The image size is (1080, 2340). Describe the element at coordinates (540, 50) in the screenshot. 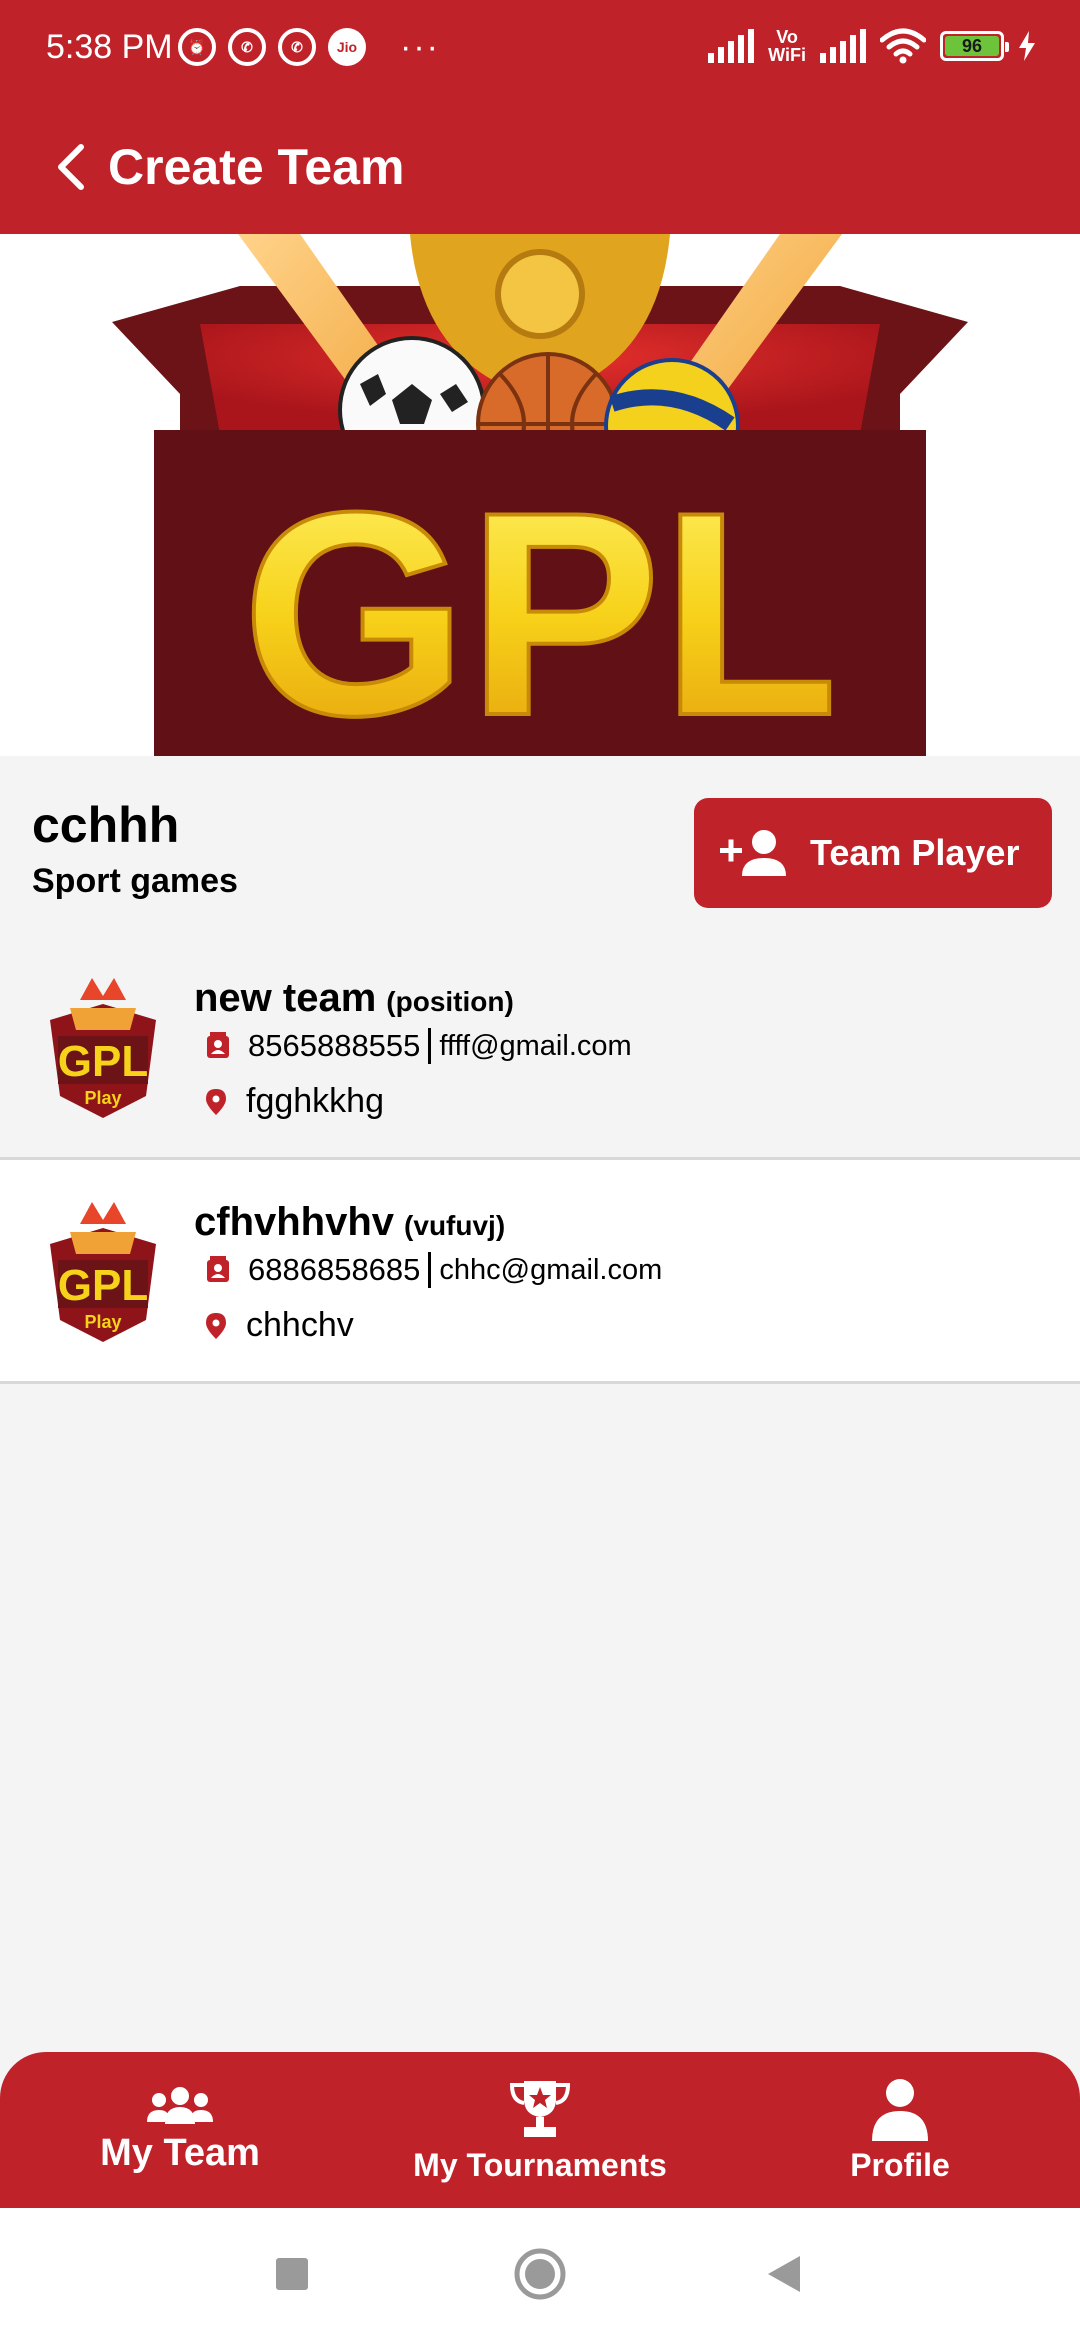

I see `status-bar: 5:38 PM ⏰ ✆ ✆ Jio ··· Vo WiFi 96` at that location.